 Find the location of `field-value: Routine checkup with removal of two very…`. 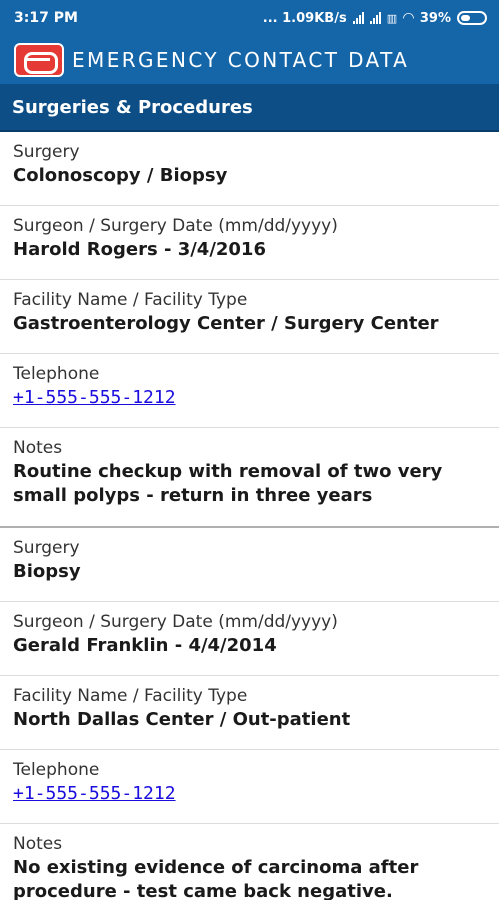

field-value: Routine checkup with removal of two very… is located at coordinates (228, 483).